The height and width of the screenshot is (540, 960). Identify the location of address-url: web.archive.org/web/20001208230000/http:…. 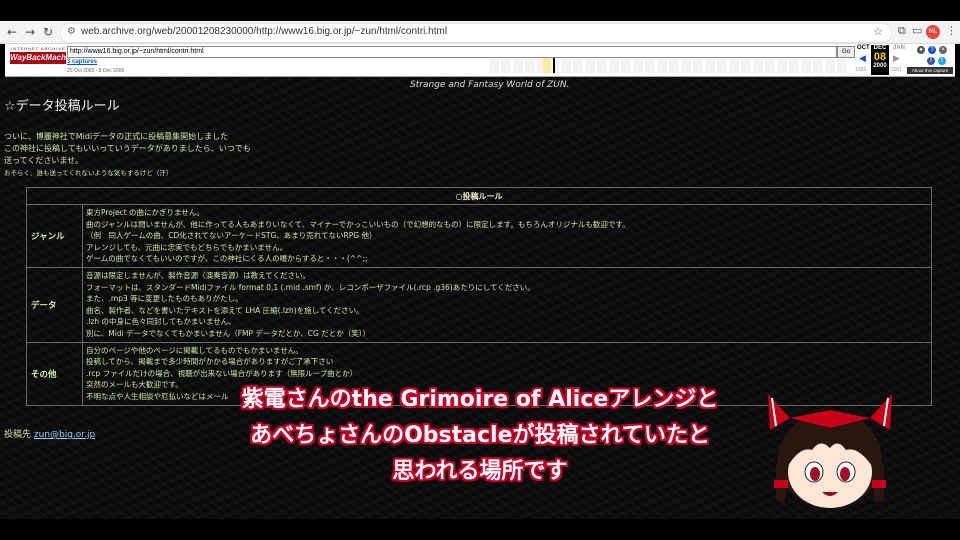
(264, 31).